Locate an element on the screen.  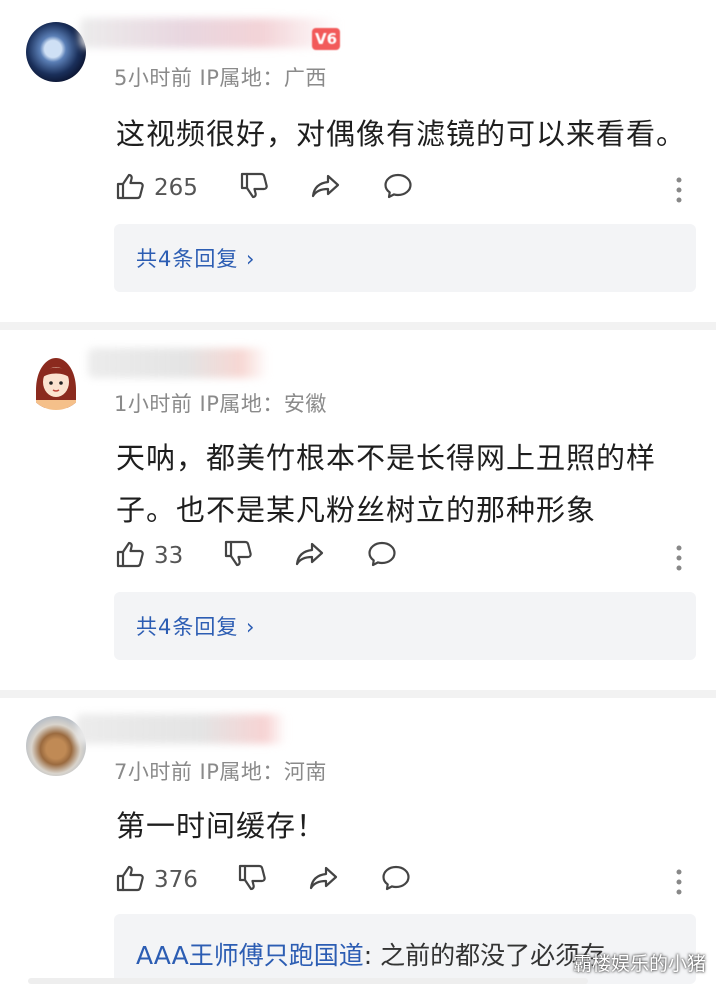
comment-text-line: 天呐，都美竹根本不是长得网上丑照的样 is located at coordinates (386, 458).